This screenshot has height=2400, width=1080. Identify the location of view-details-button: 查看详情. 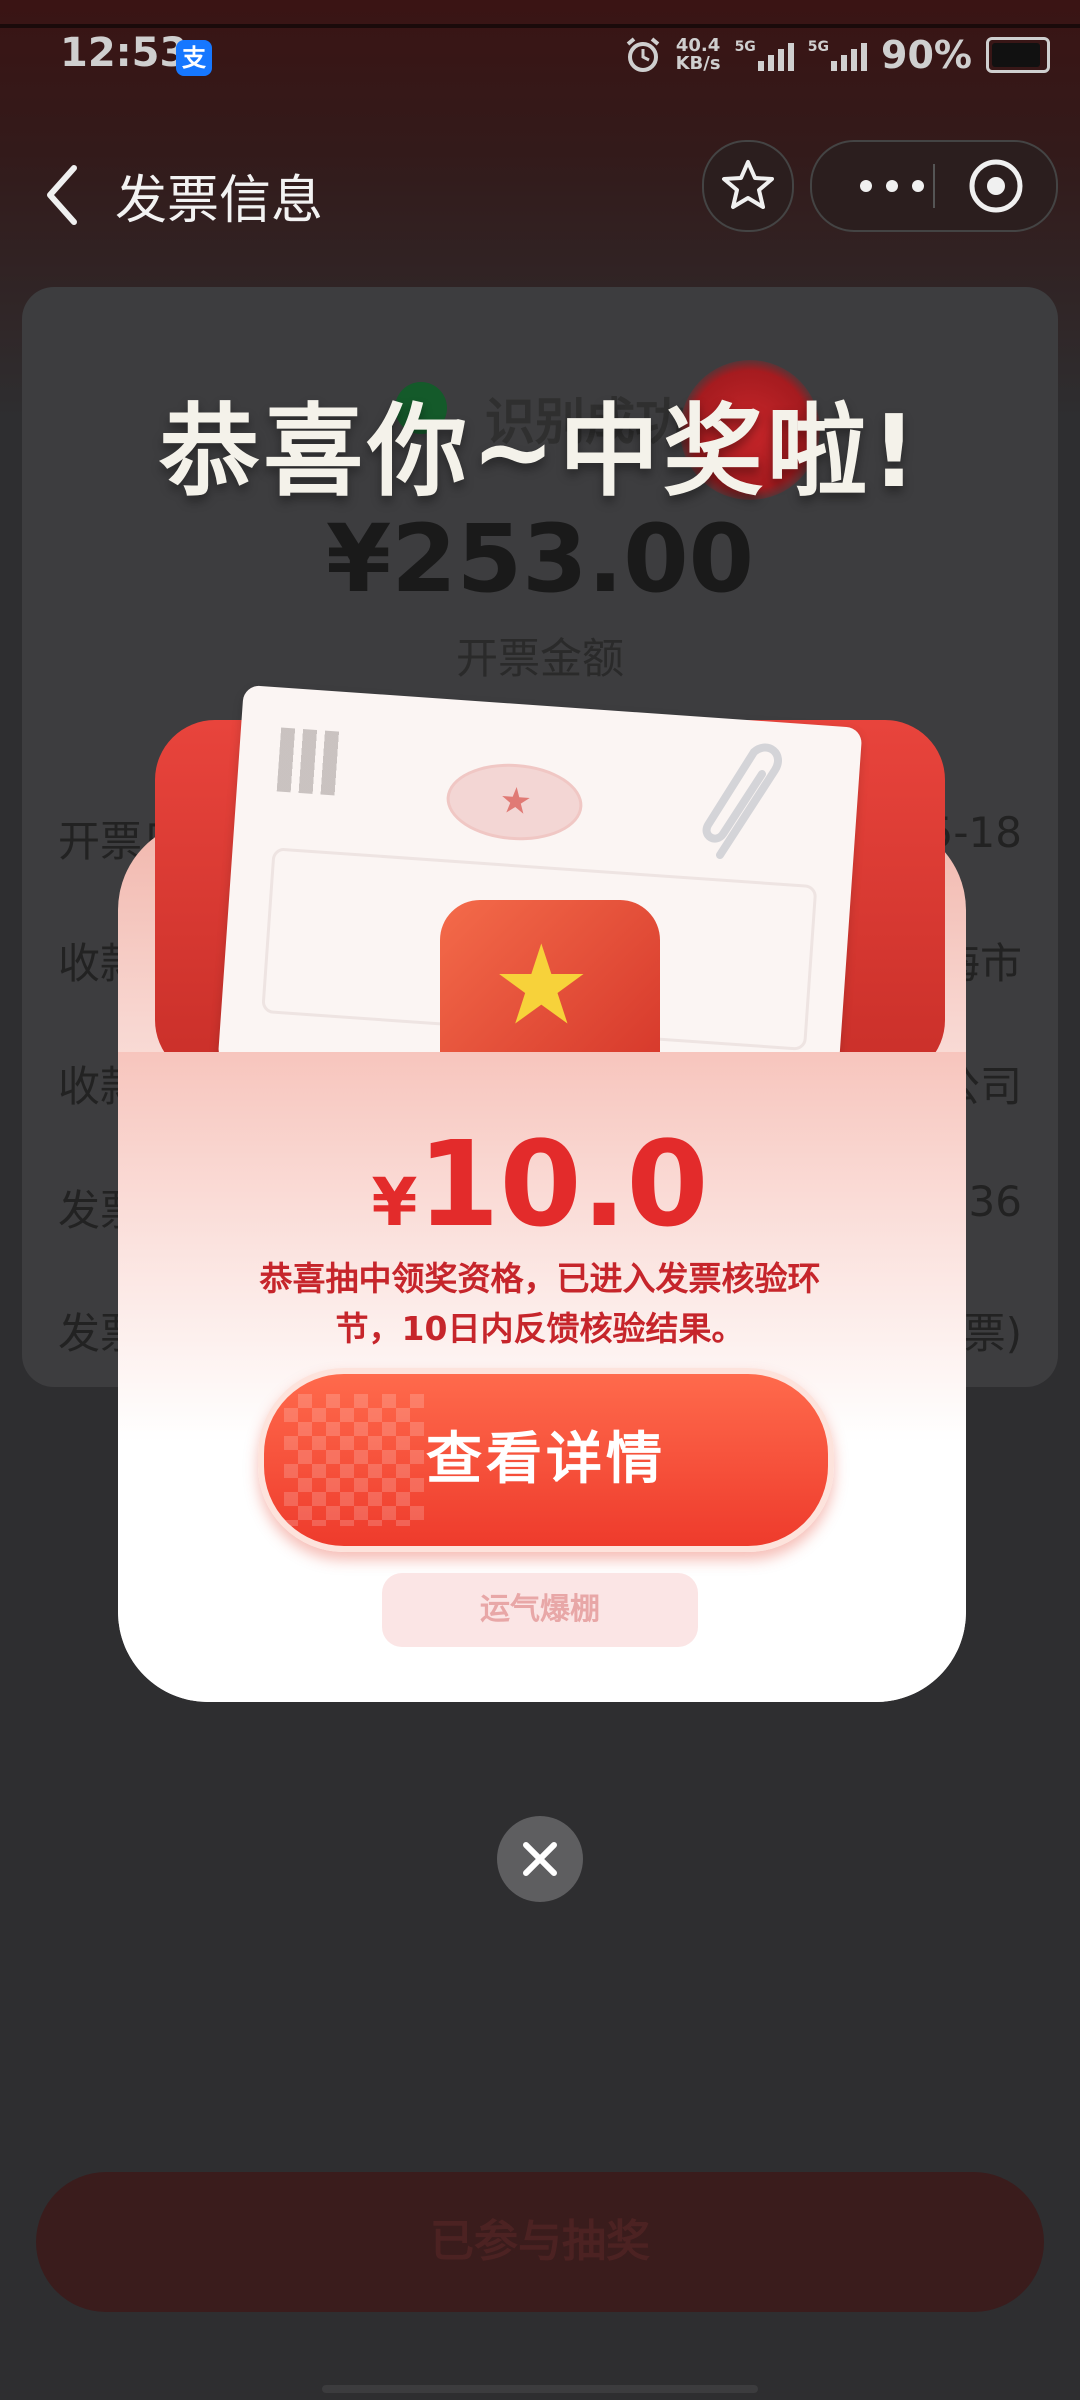
(546, 1460).